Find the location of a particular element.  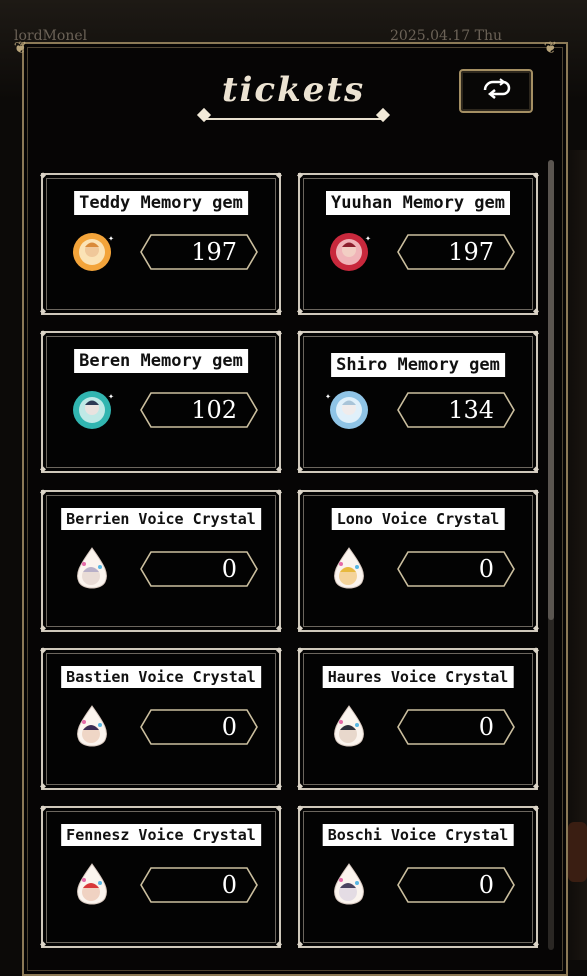

ticket-card: ◆ ◆ ◆ ◆ Shiro Memory gem ✦ 134 is located at coordinates (418, 401).